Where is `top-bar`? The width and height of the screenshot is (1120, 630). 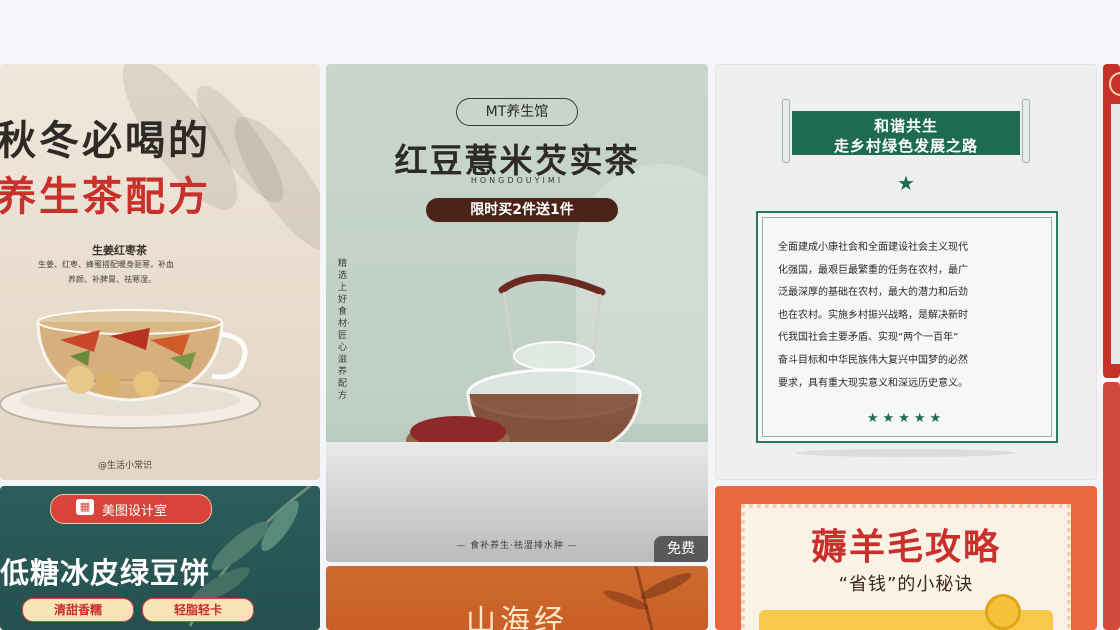
top-bar is located at coordinates (560, 32).